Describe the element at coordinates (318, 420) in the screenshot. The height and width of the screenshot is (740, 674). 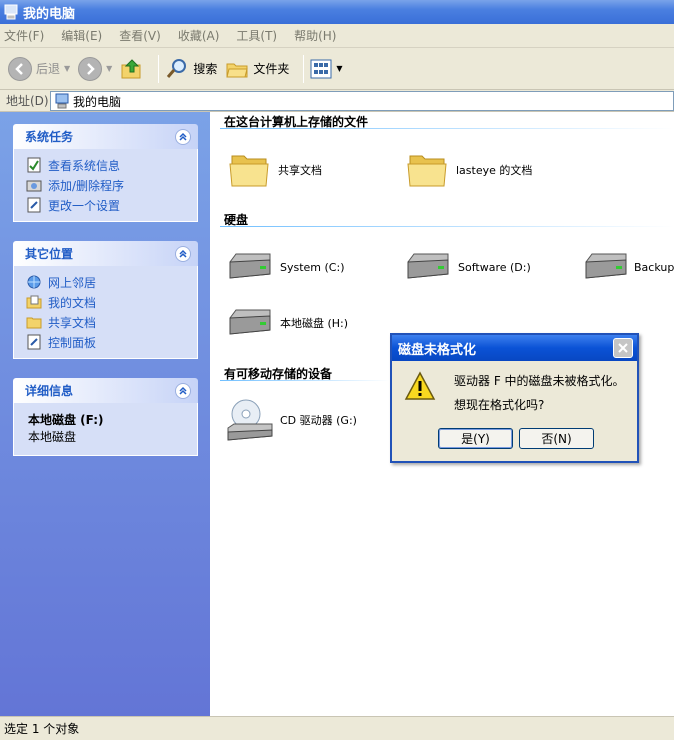
I see `drive-label: CD 驱动器 (G:)` at that location.